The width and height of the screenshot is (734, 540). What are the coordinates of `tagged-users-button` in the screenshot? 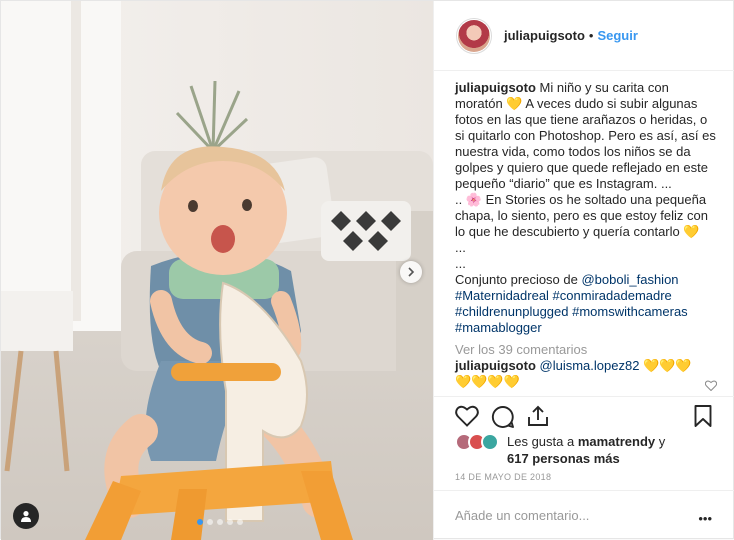 It's located at (26, 516).